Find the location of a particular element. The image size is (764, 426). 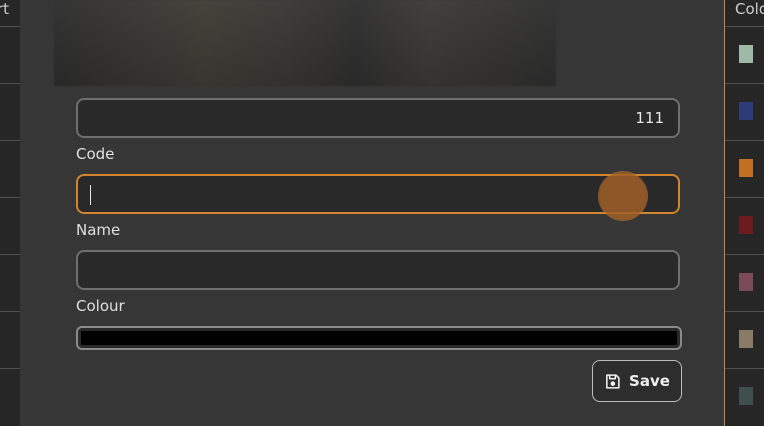

name-field is located at coordinates (378, 196).